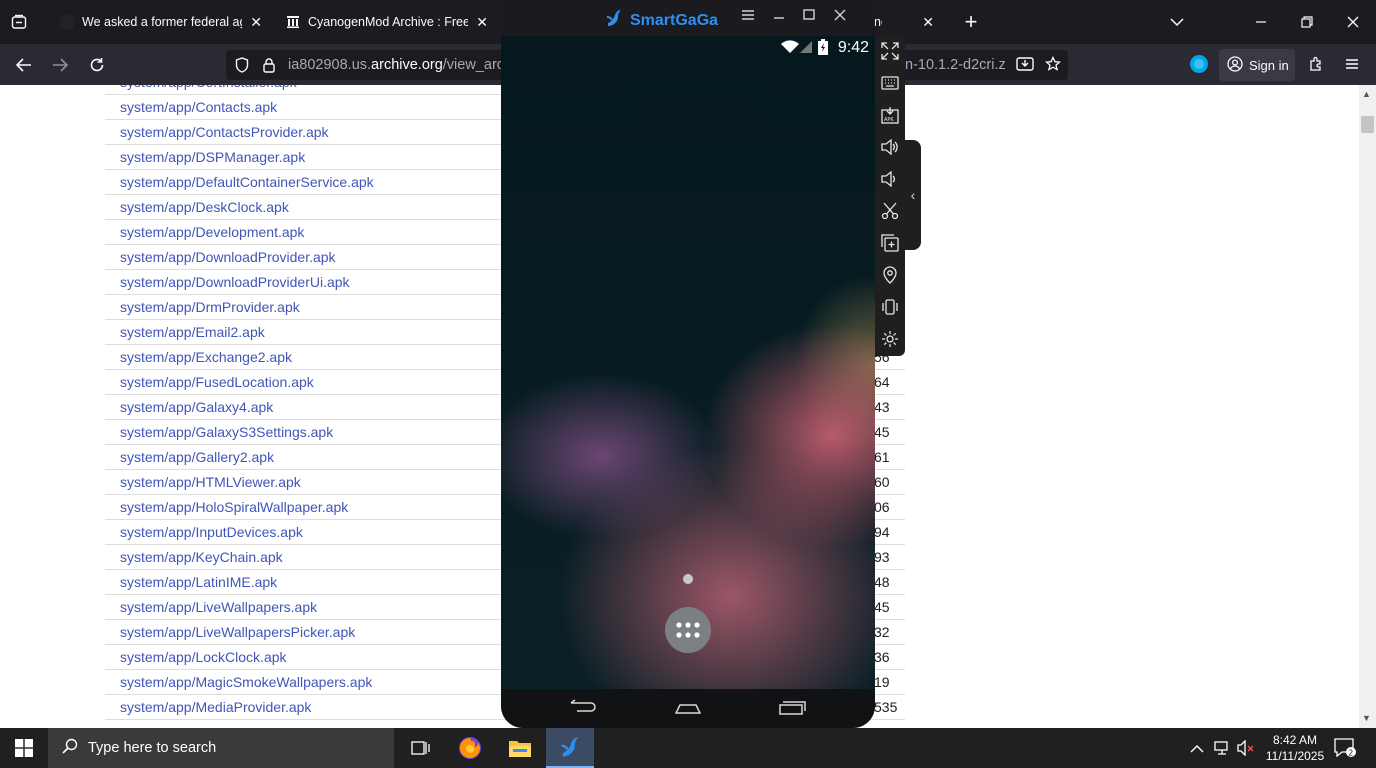 The image size is (1376, 768). I want to click on file-link: system/app/DefaultContainerService.apk, so click(247, 182).